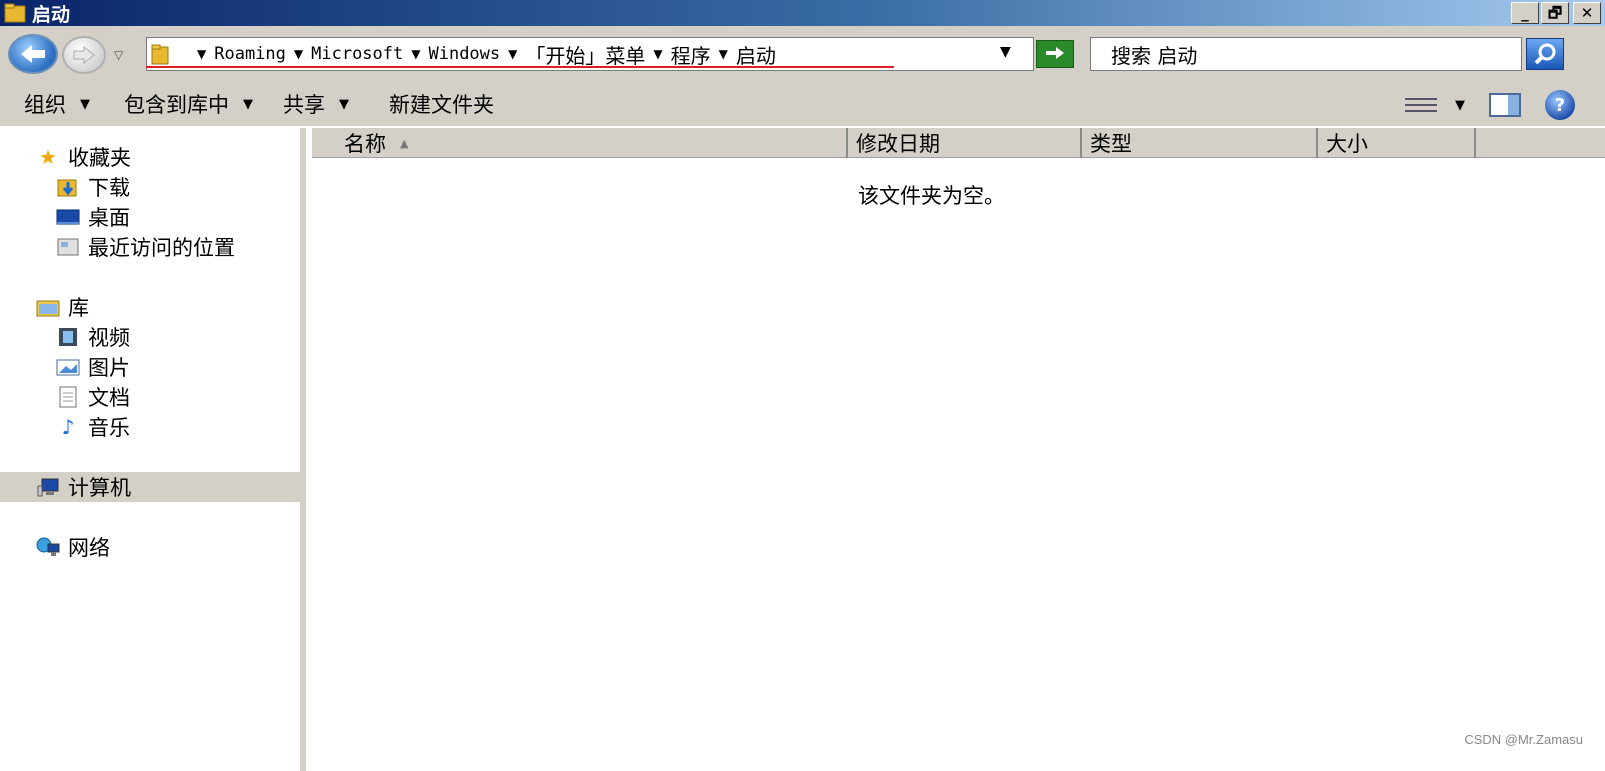  What do you see at coordinates (68, 337) in the screenshot?
I see `video-icon` at bounding box center [68, 337].